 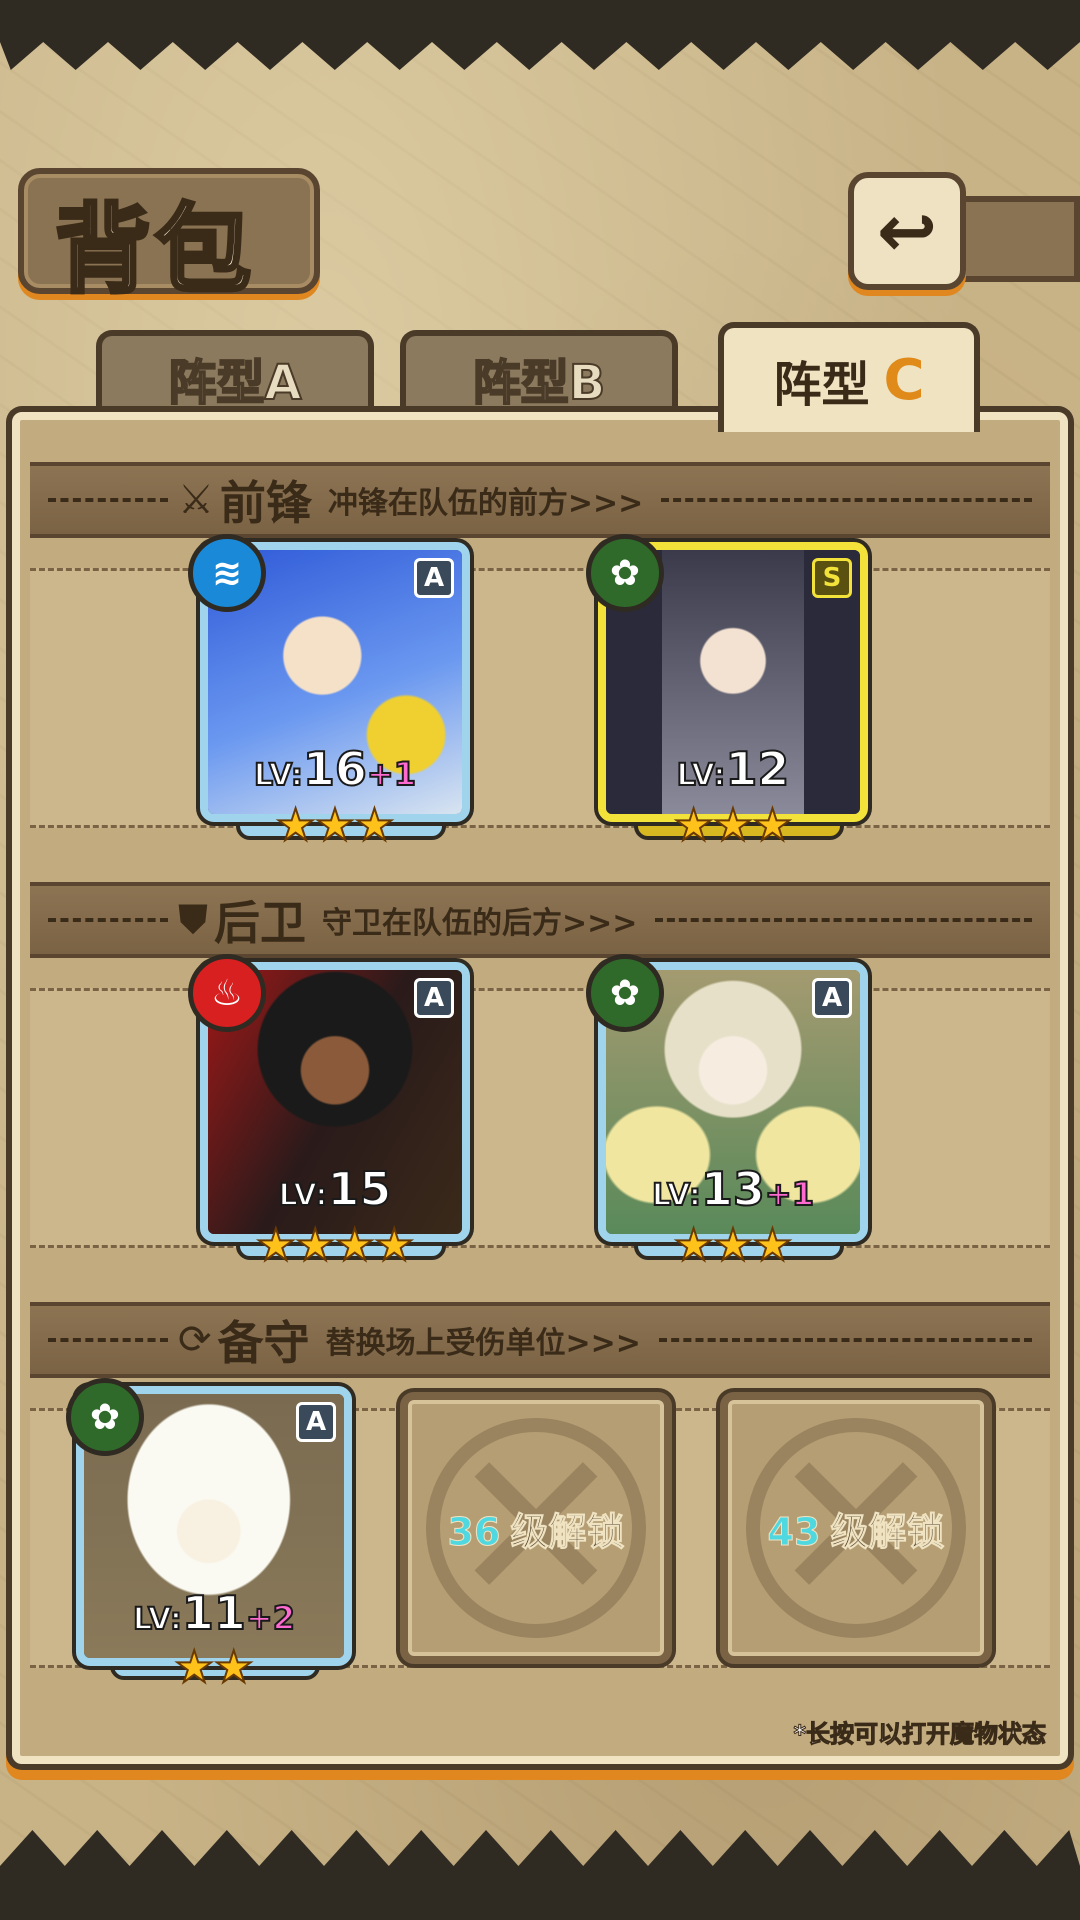 What do you see at coordinates (856, 1531) in the screenshot?
I see `unlock-requirement: 43 级解锁` at bounding box center [856, 1531].